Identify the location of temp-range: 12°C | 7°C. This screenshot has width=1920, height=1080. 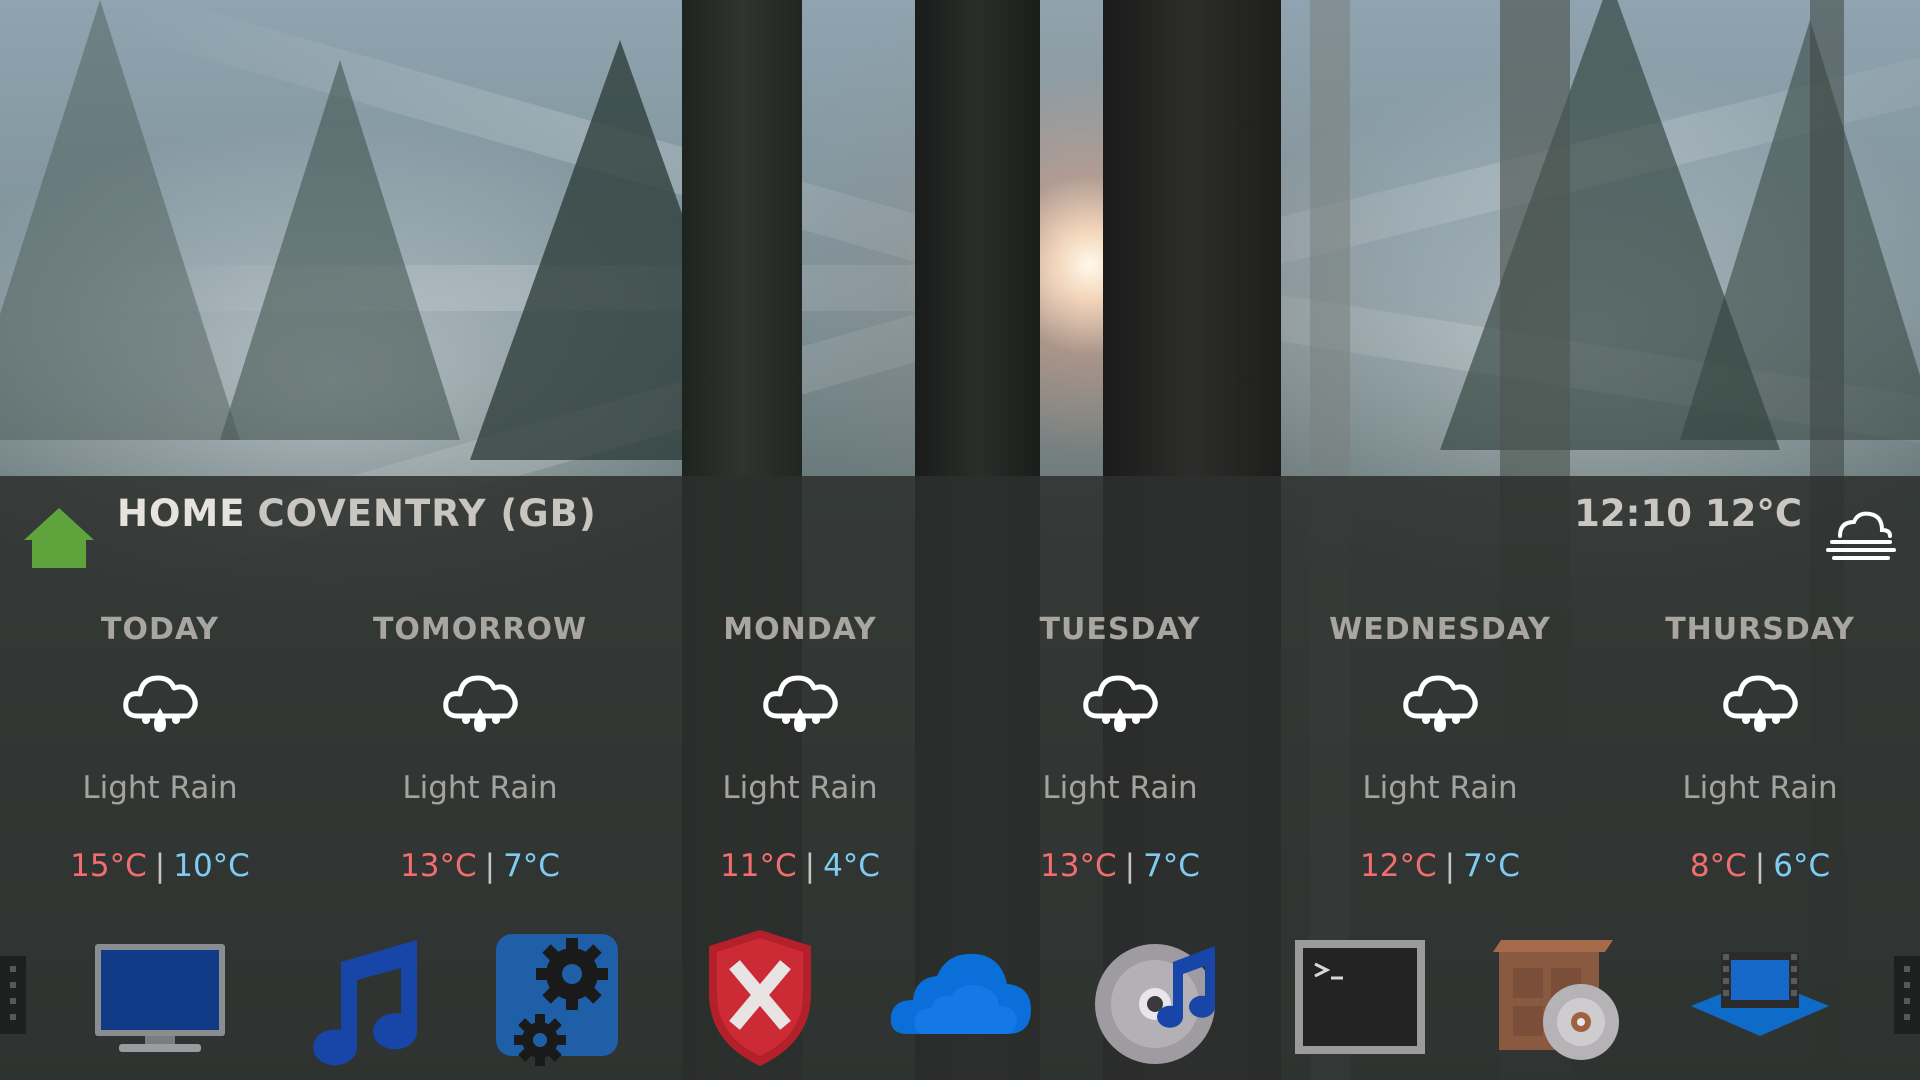
(1440, 866).